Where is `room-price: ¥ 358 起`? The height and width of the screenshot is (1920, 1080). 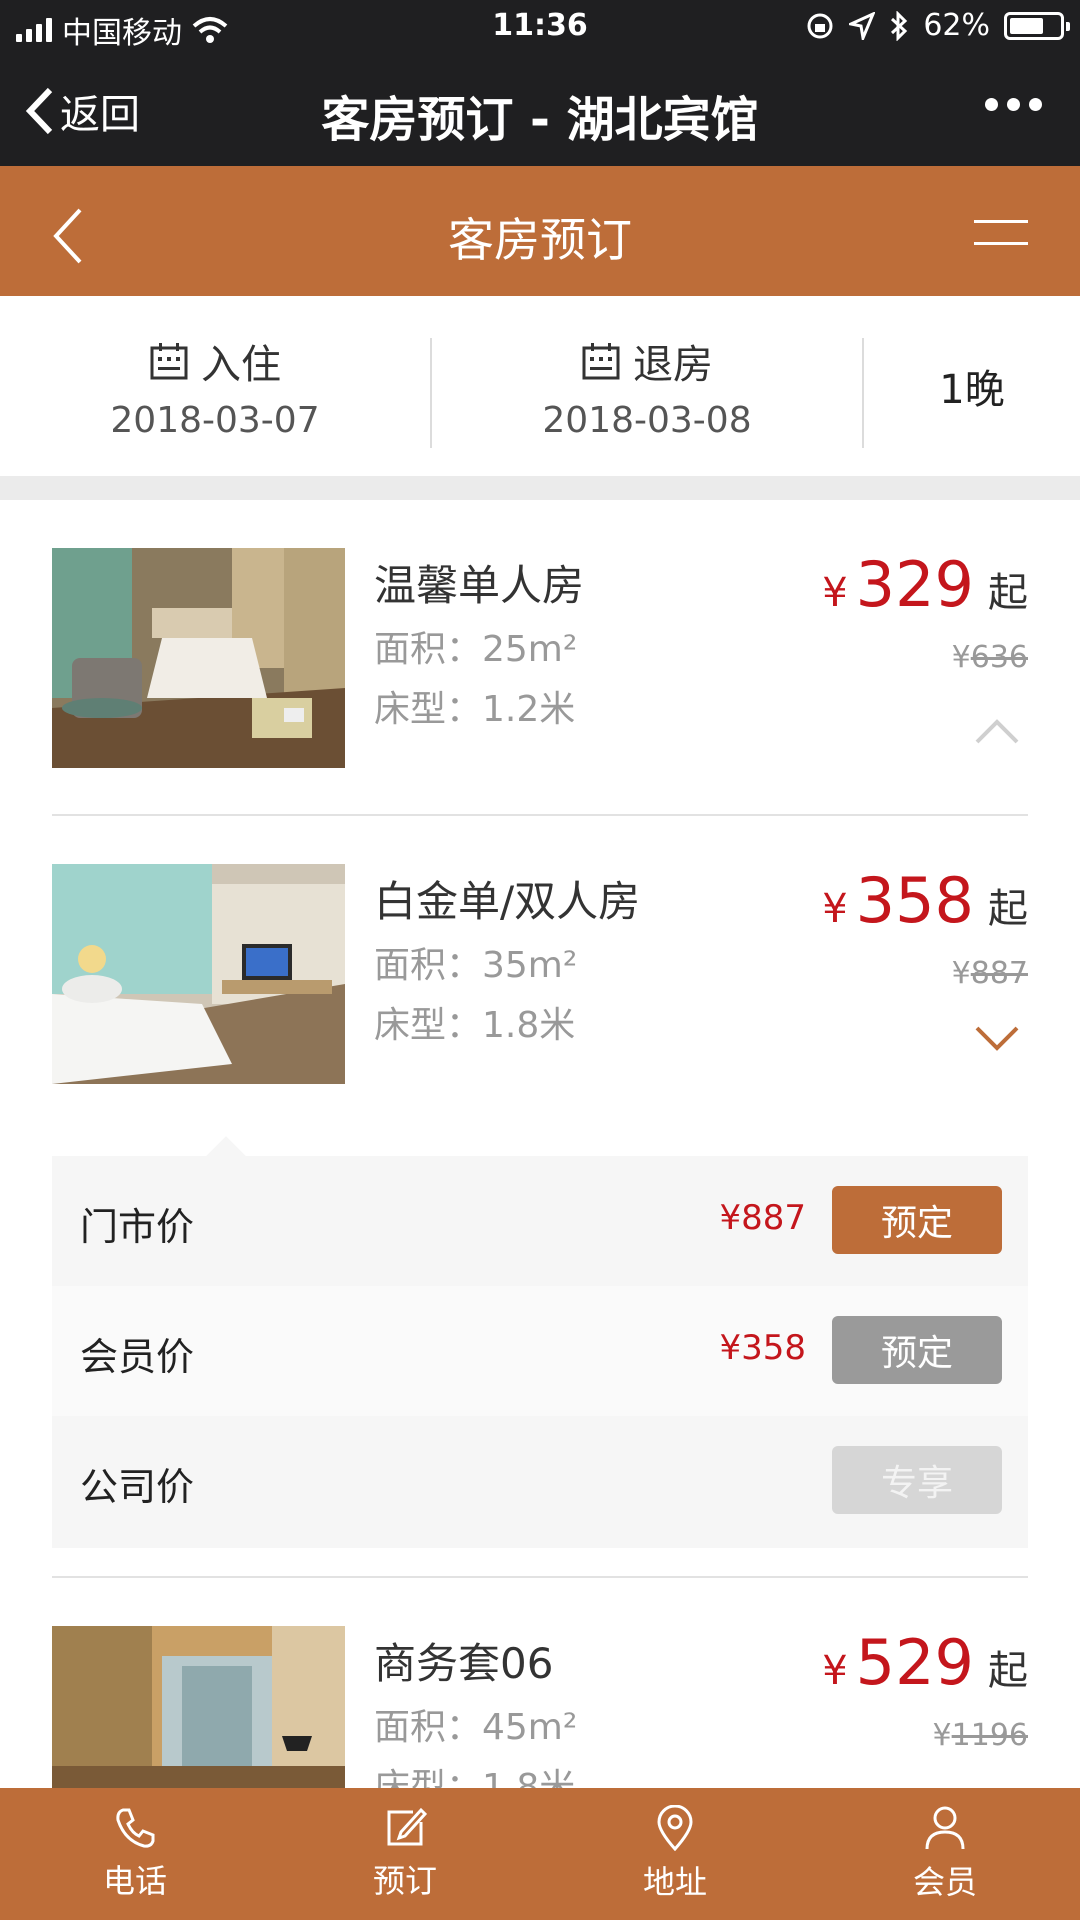
room-price: ¥ 358 起 is located at coordinates (925, 900).